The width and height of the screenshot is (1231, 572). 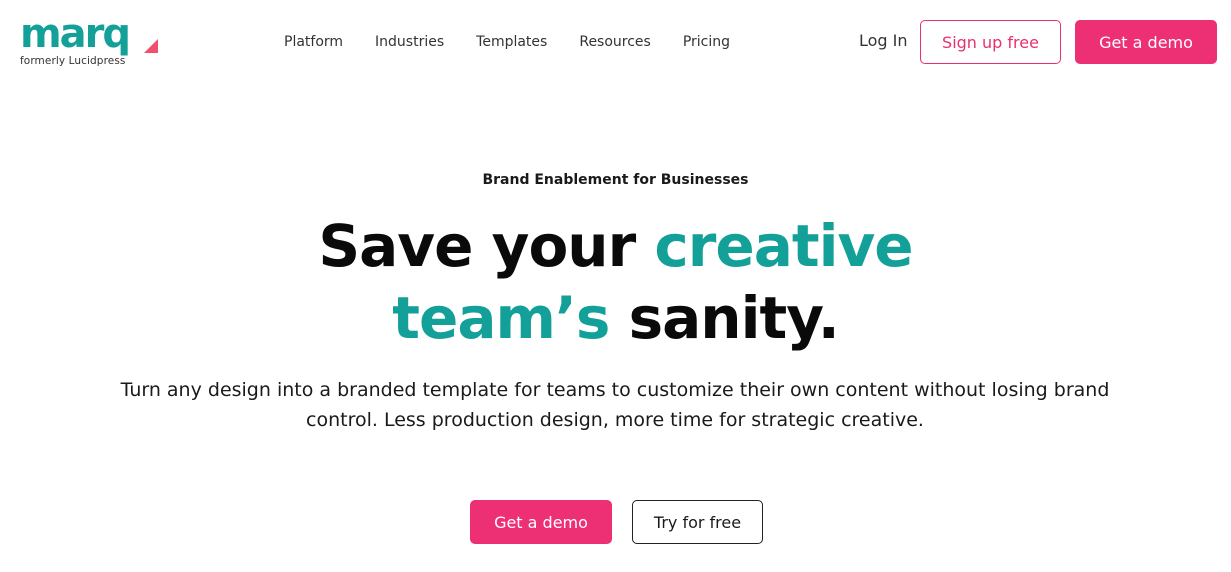 I want to click on headline-accent-2: team’s, so click(x=501, y=318).